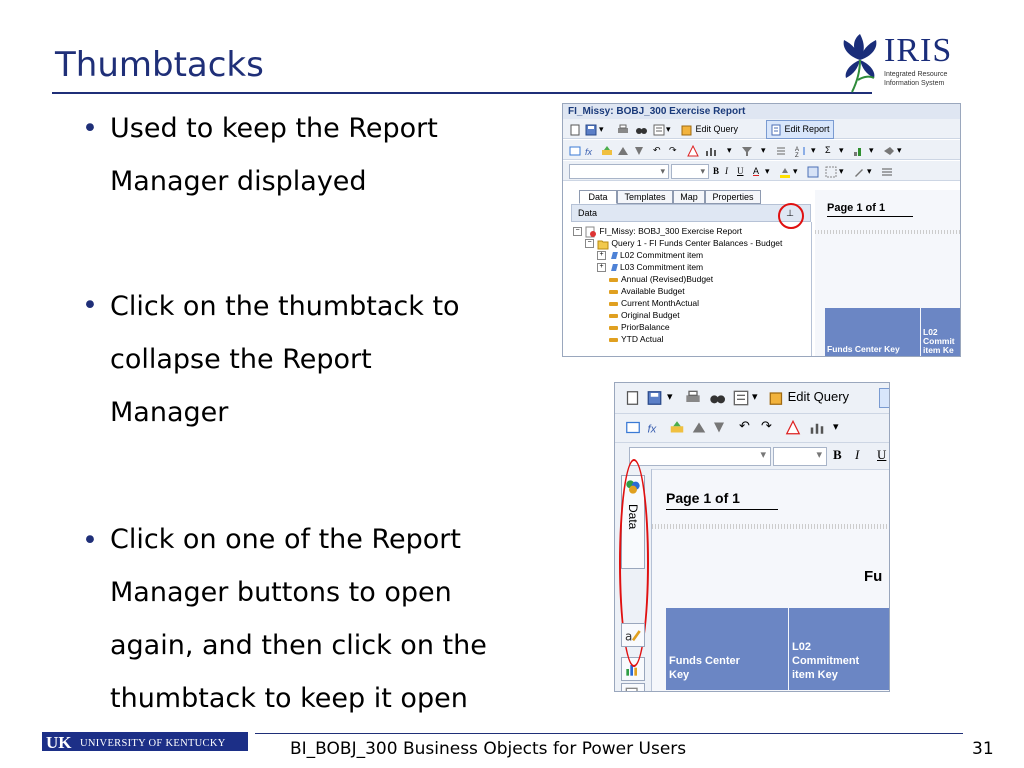 This screenshot has width=1024, height=768. I want to click on tree-item-measure: Current MonthActual, so click(654, 303).